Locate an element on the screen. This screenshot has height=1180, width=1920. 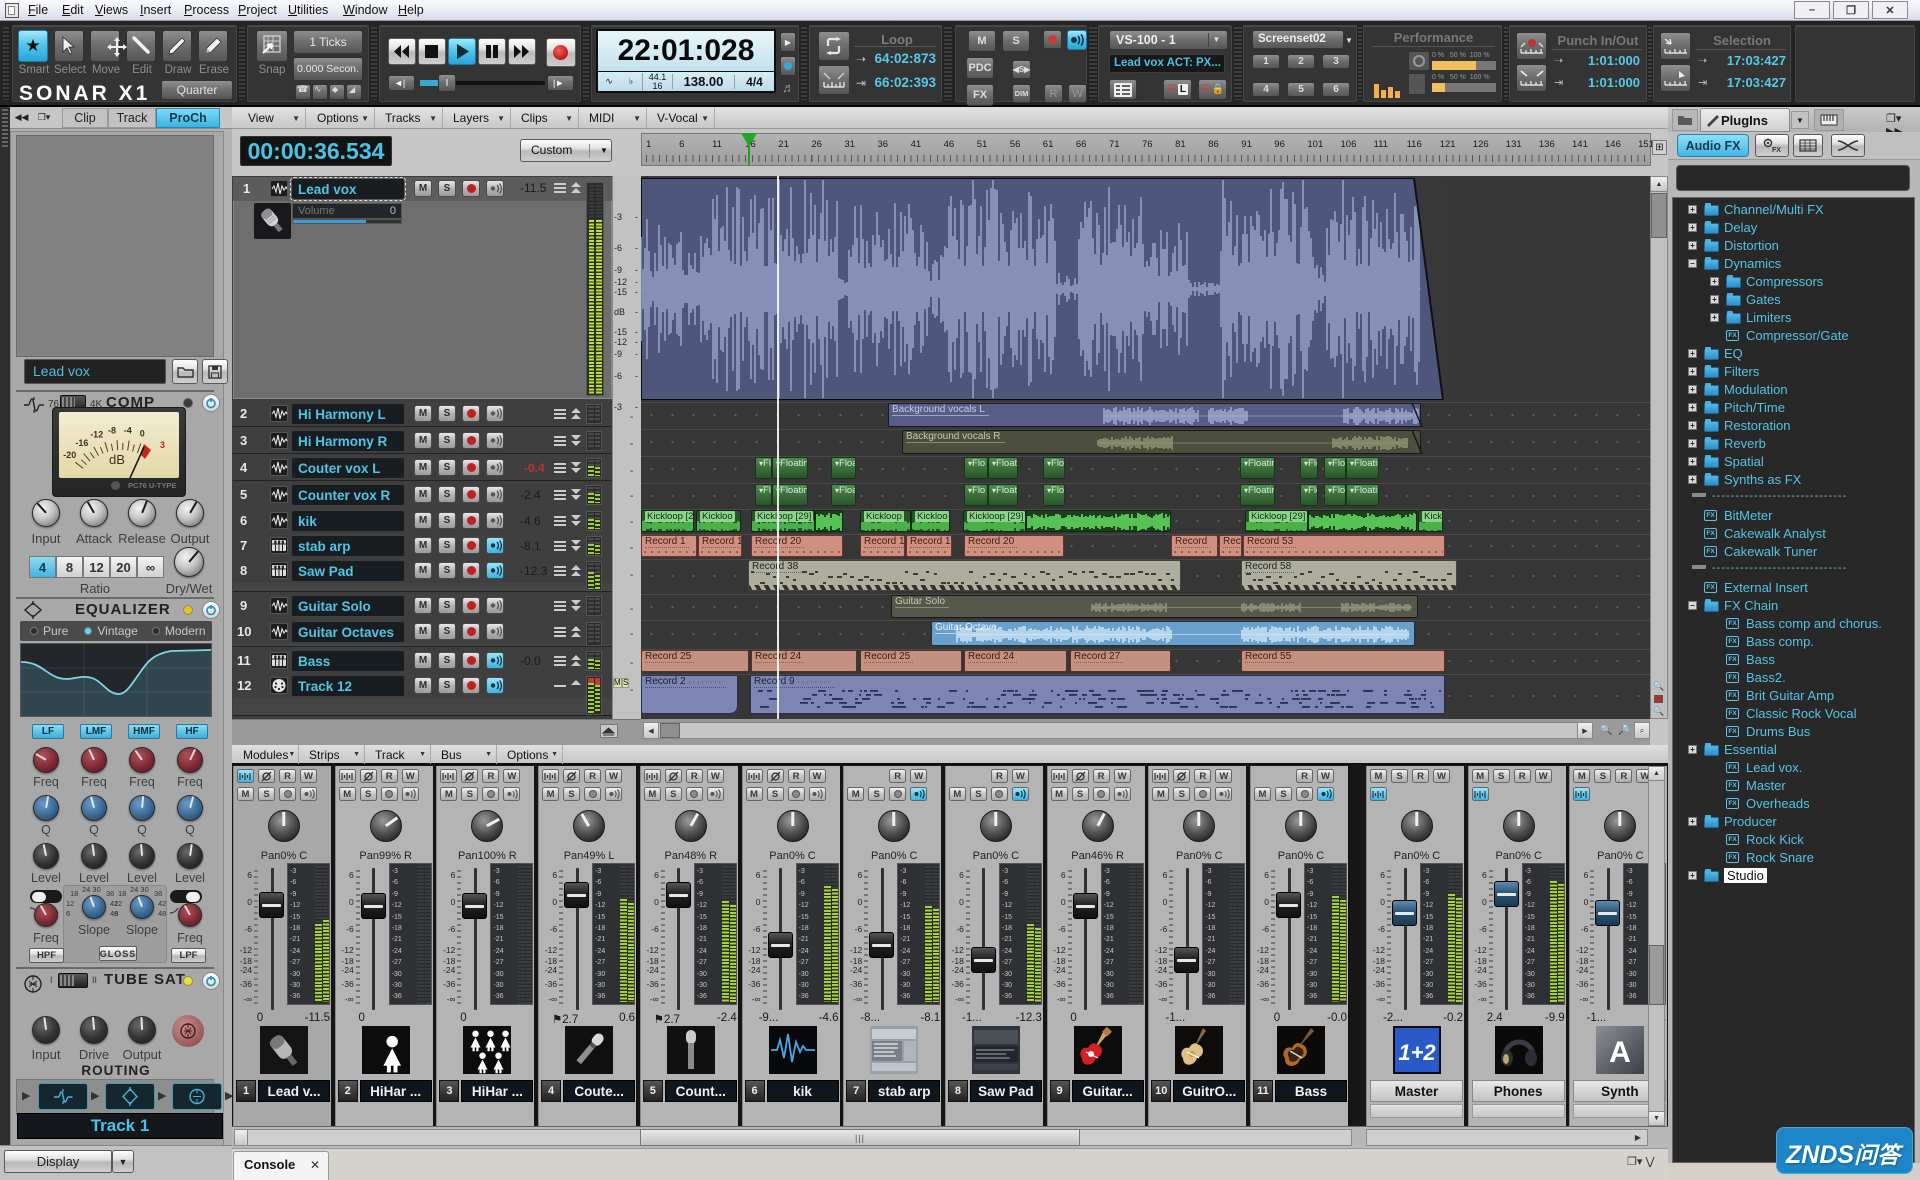
svg-text: -20 is located at coordinates (69, 455).